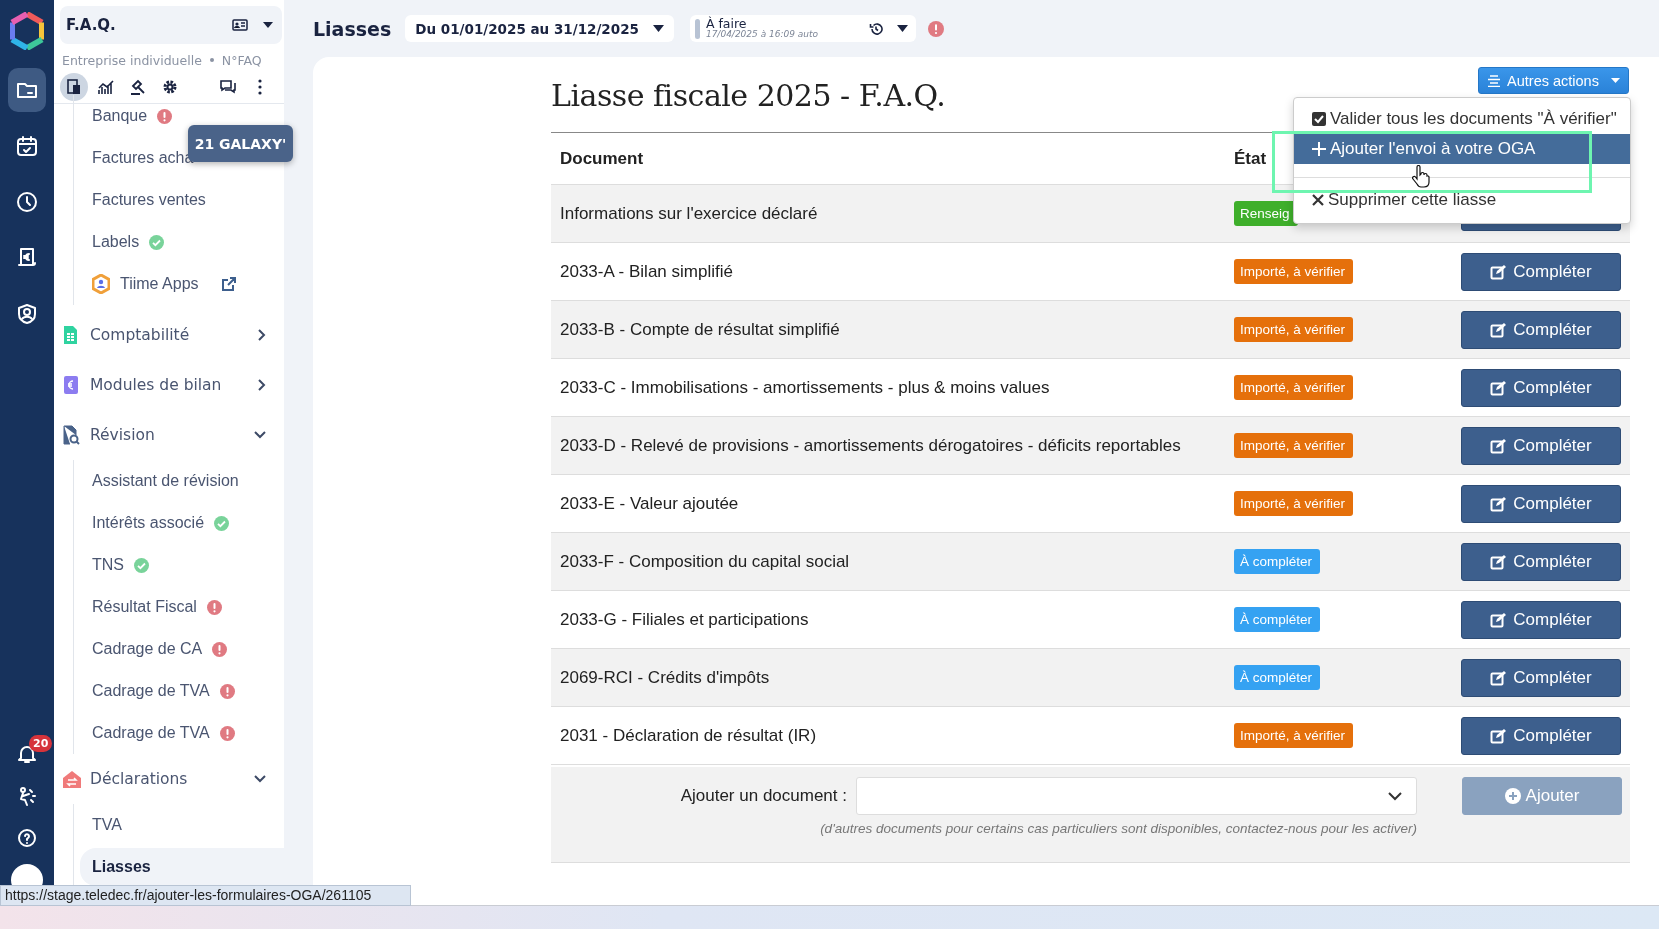 Image resolution: width=1659 pixels, height=929 pixels. I want to click on period-selector: Du 01/01/2025 au 31/12/2025, so click(539, 28).